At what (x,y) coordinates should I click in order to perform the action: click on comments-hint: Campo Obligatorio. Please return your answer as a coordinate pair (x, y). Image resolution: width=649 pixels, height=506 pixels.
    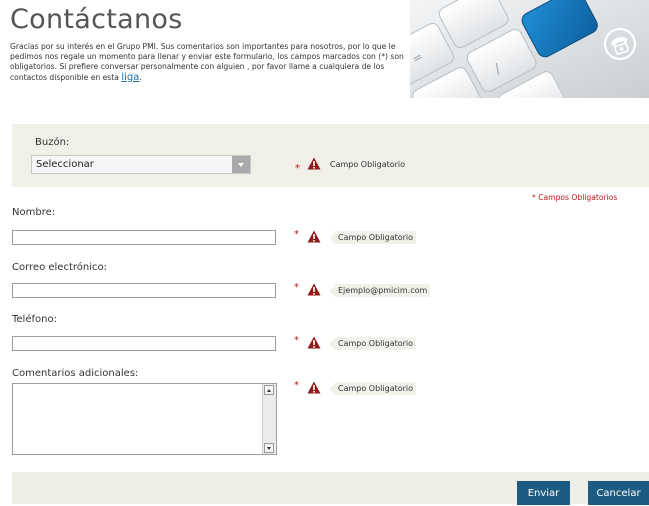
    Looking at the image, I should click on (373, 388).